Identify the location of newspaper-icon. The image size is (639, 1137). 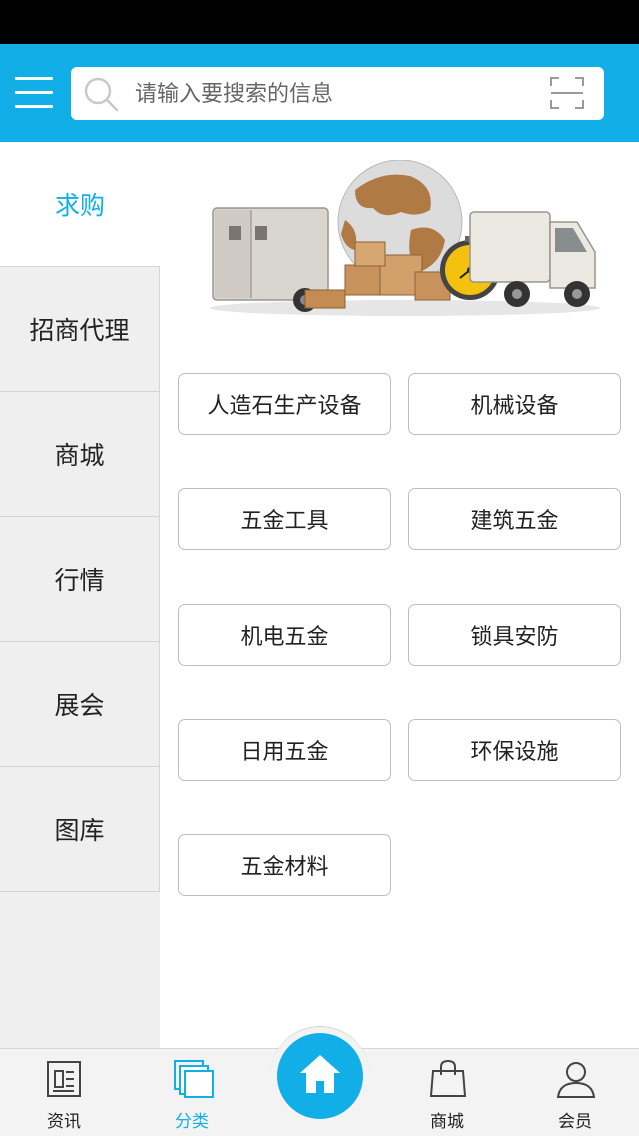
(64, 1079).